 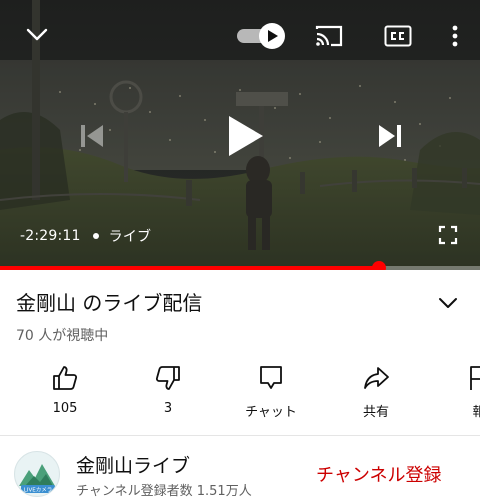 I want to click on action-bar: 105 3 チャット 共有 報, so click(x=240, y=391).